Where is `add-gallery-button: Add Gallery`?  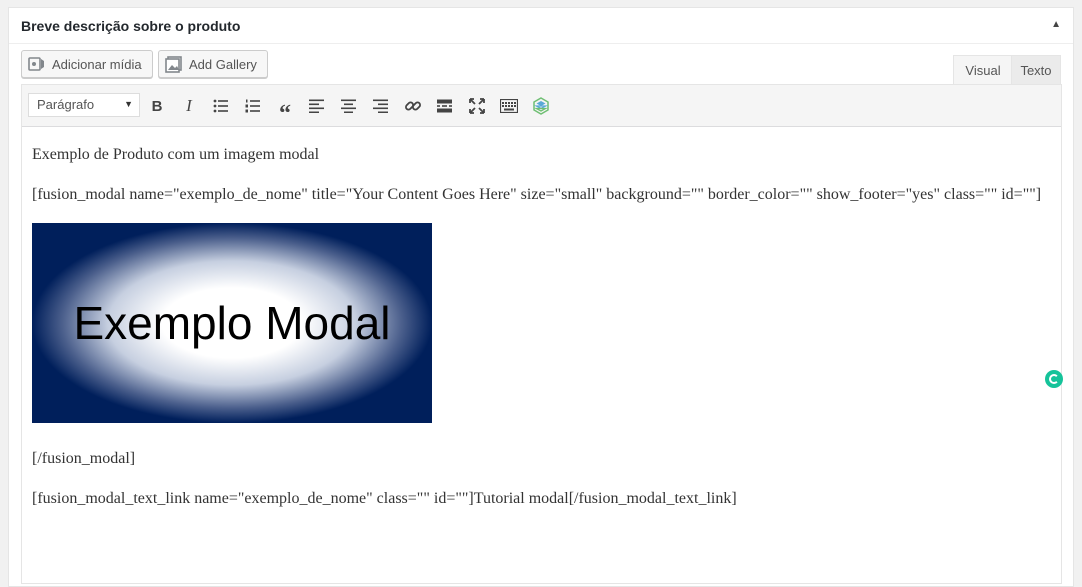
add-gallery-button: Add Gallery is located at coordinates (213, 64).